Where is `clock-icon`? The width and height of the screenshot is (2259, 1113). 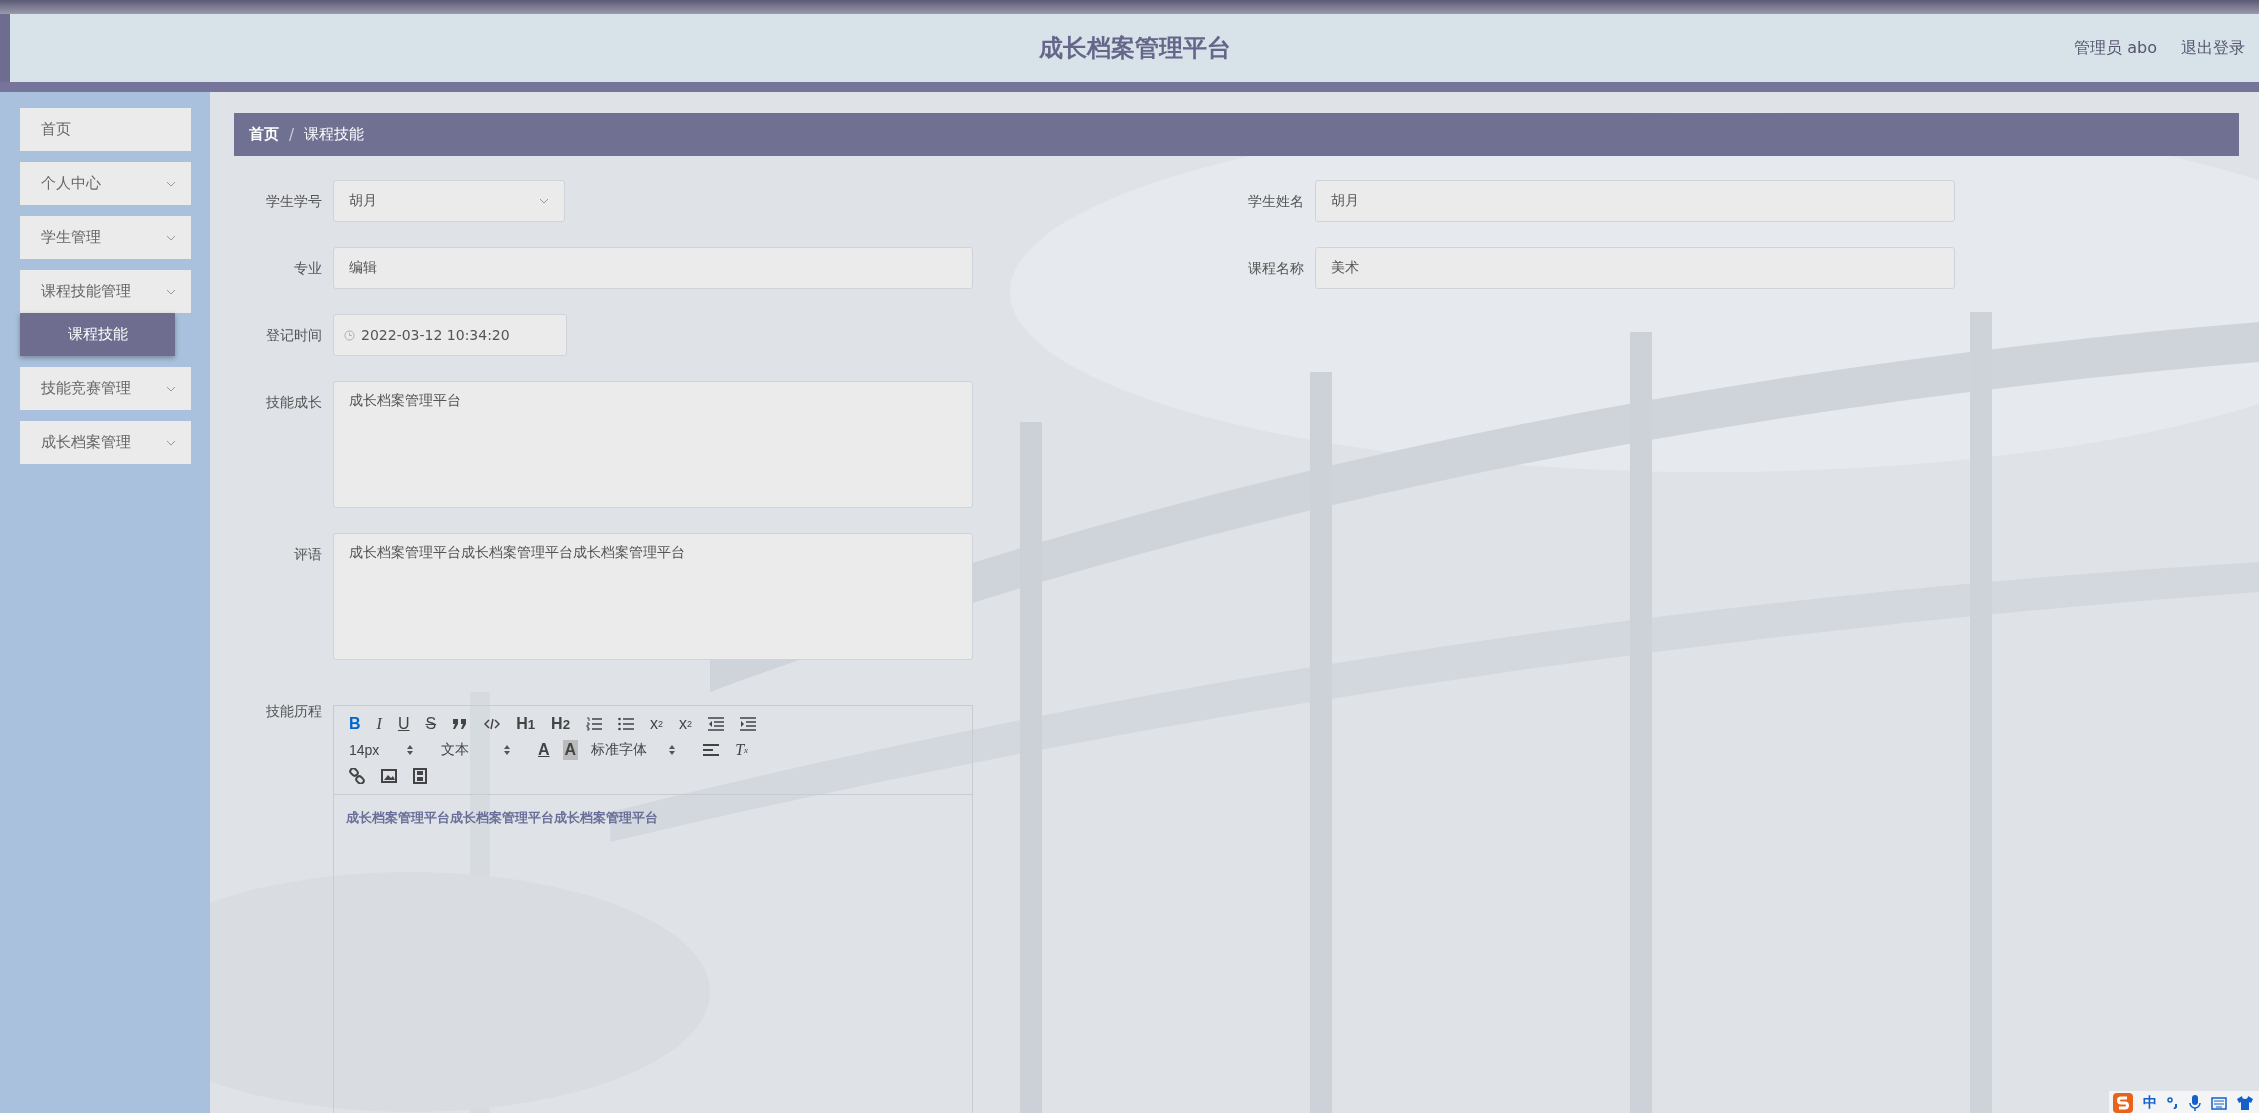
clock-icon is located at coordinates (349, 335).